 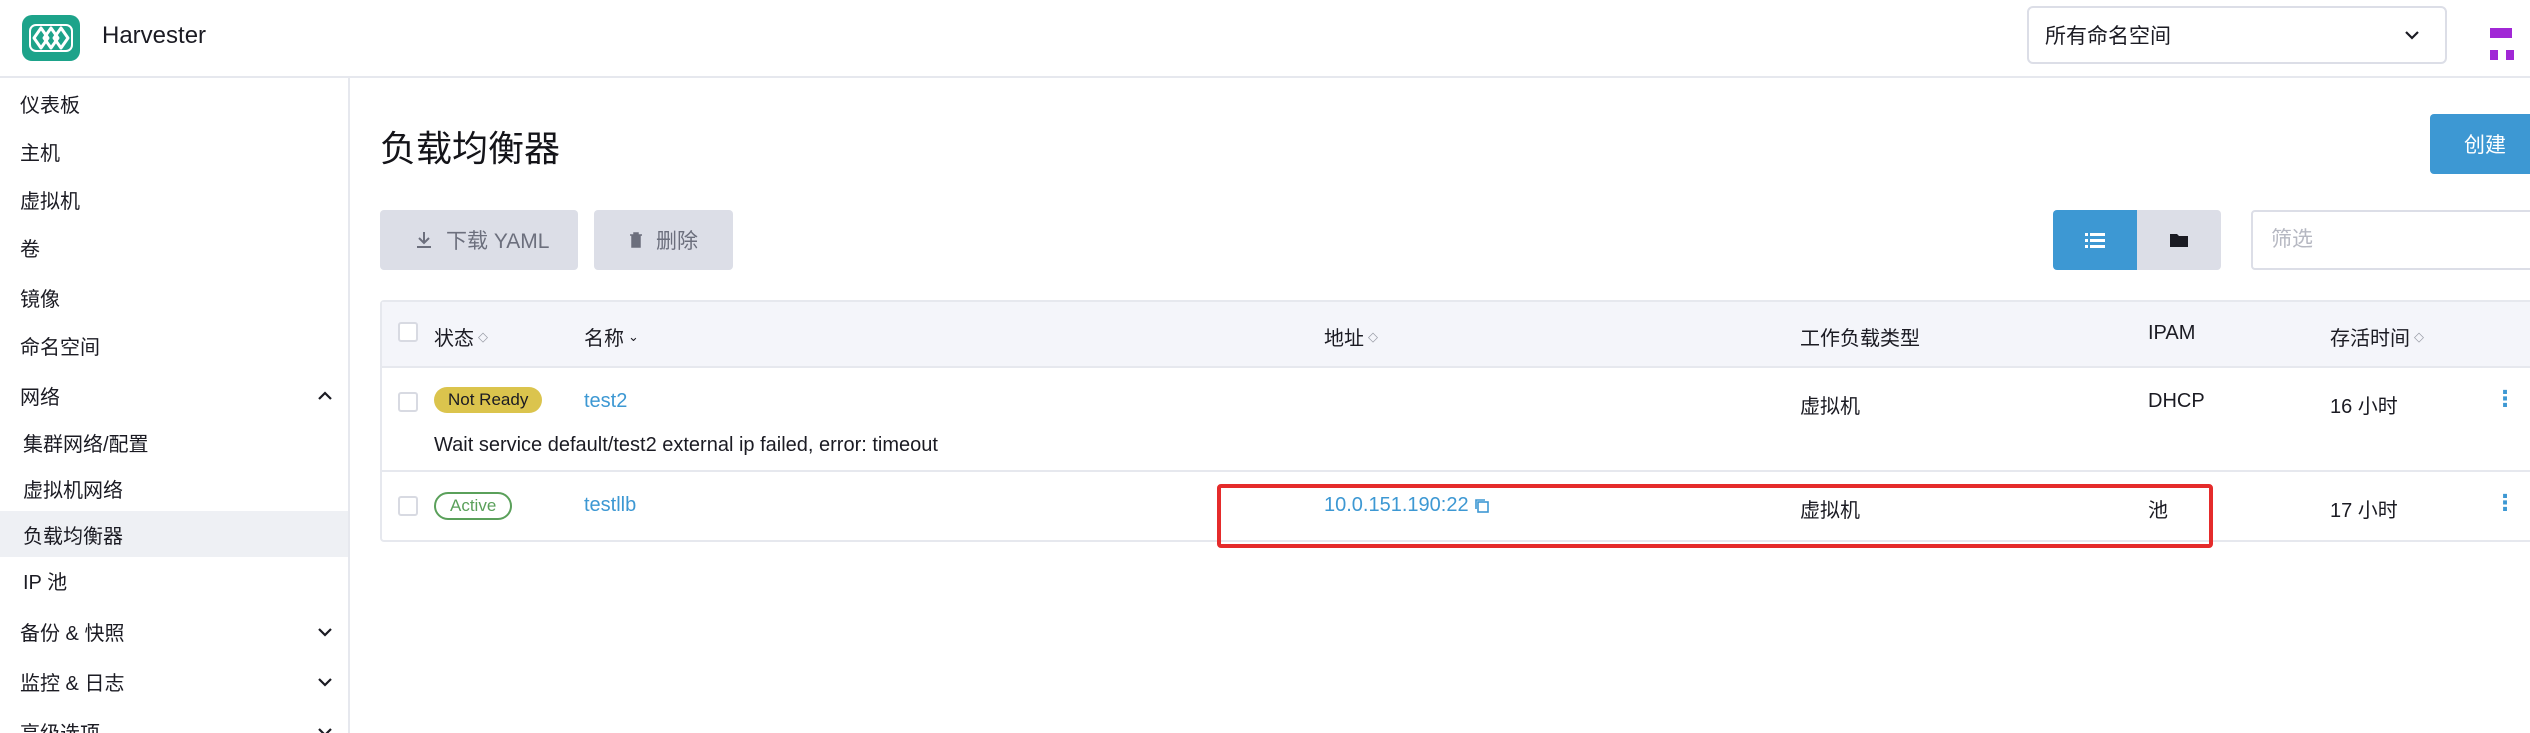 I want to click on row-address: 10.0.151.190:22, so click(x=1407, y=505).